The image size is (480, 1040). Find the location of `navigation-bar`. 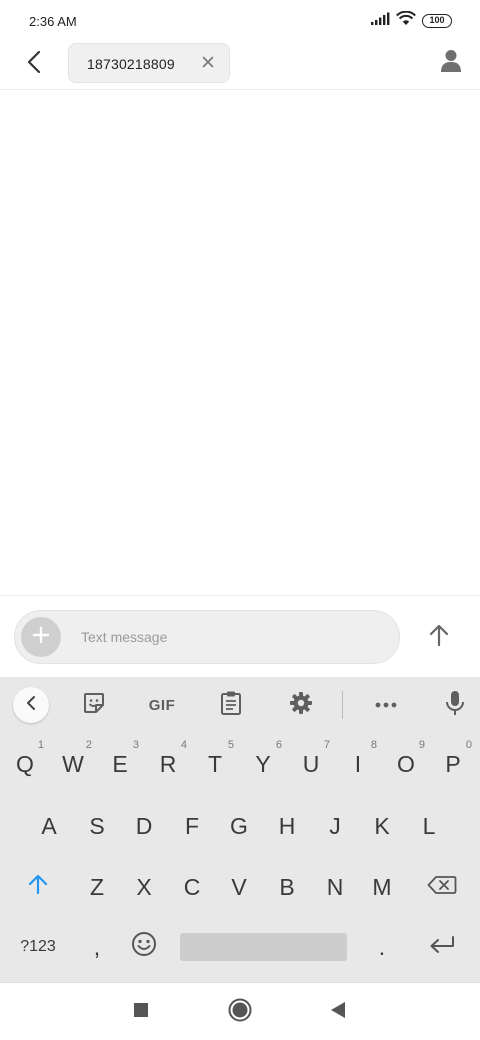

navigation-bar is located at coordinates (240, 1011).